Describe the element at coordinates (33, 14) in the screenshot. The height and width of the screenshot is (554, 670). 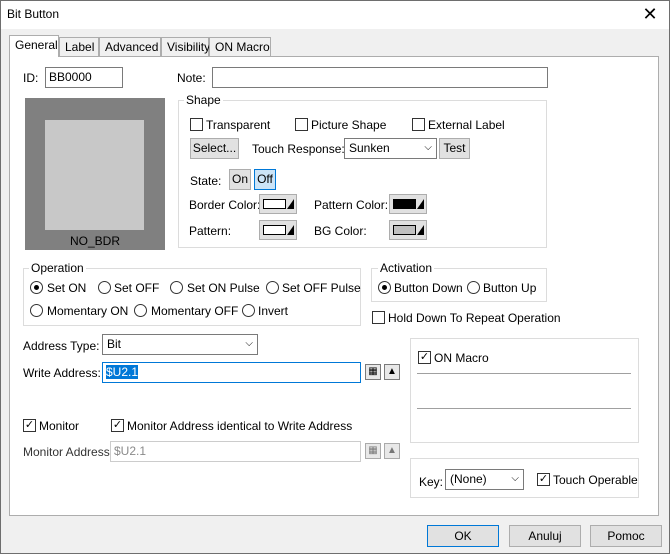
I see `window-title: Bit Button` at that location.